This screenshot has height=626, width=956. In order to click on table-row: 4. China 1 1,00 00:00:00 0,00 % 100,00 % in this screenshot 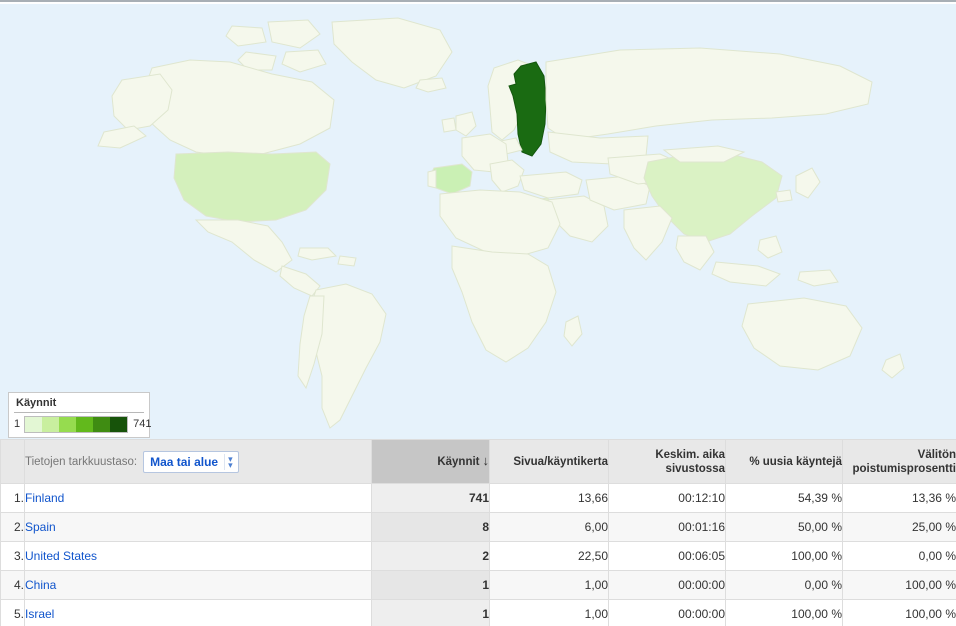, I will do `click(478, 585)`.